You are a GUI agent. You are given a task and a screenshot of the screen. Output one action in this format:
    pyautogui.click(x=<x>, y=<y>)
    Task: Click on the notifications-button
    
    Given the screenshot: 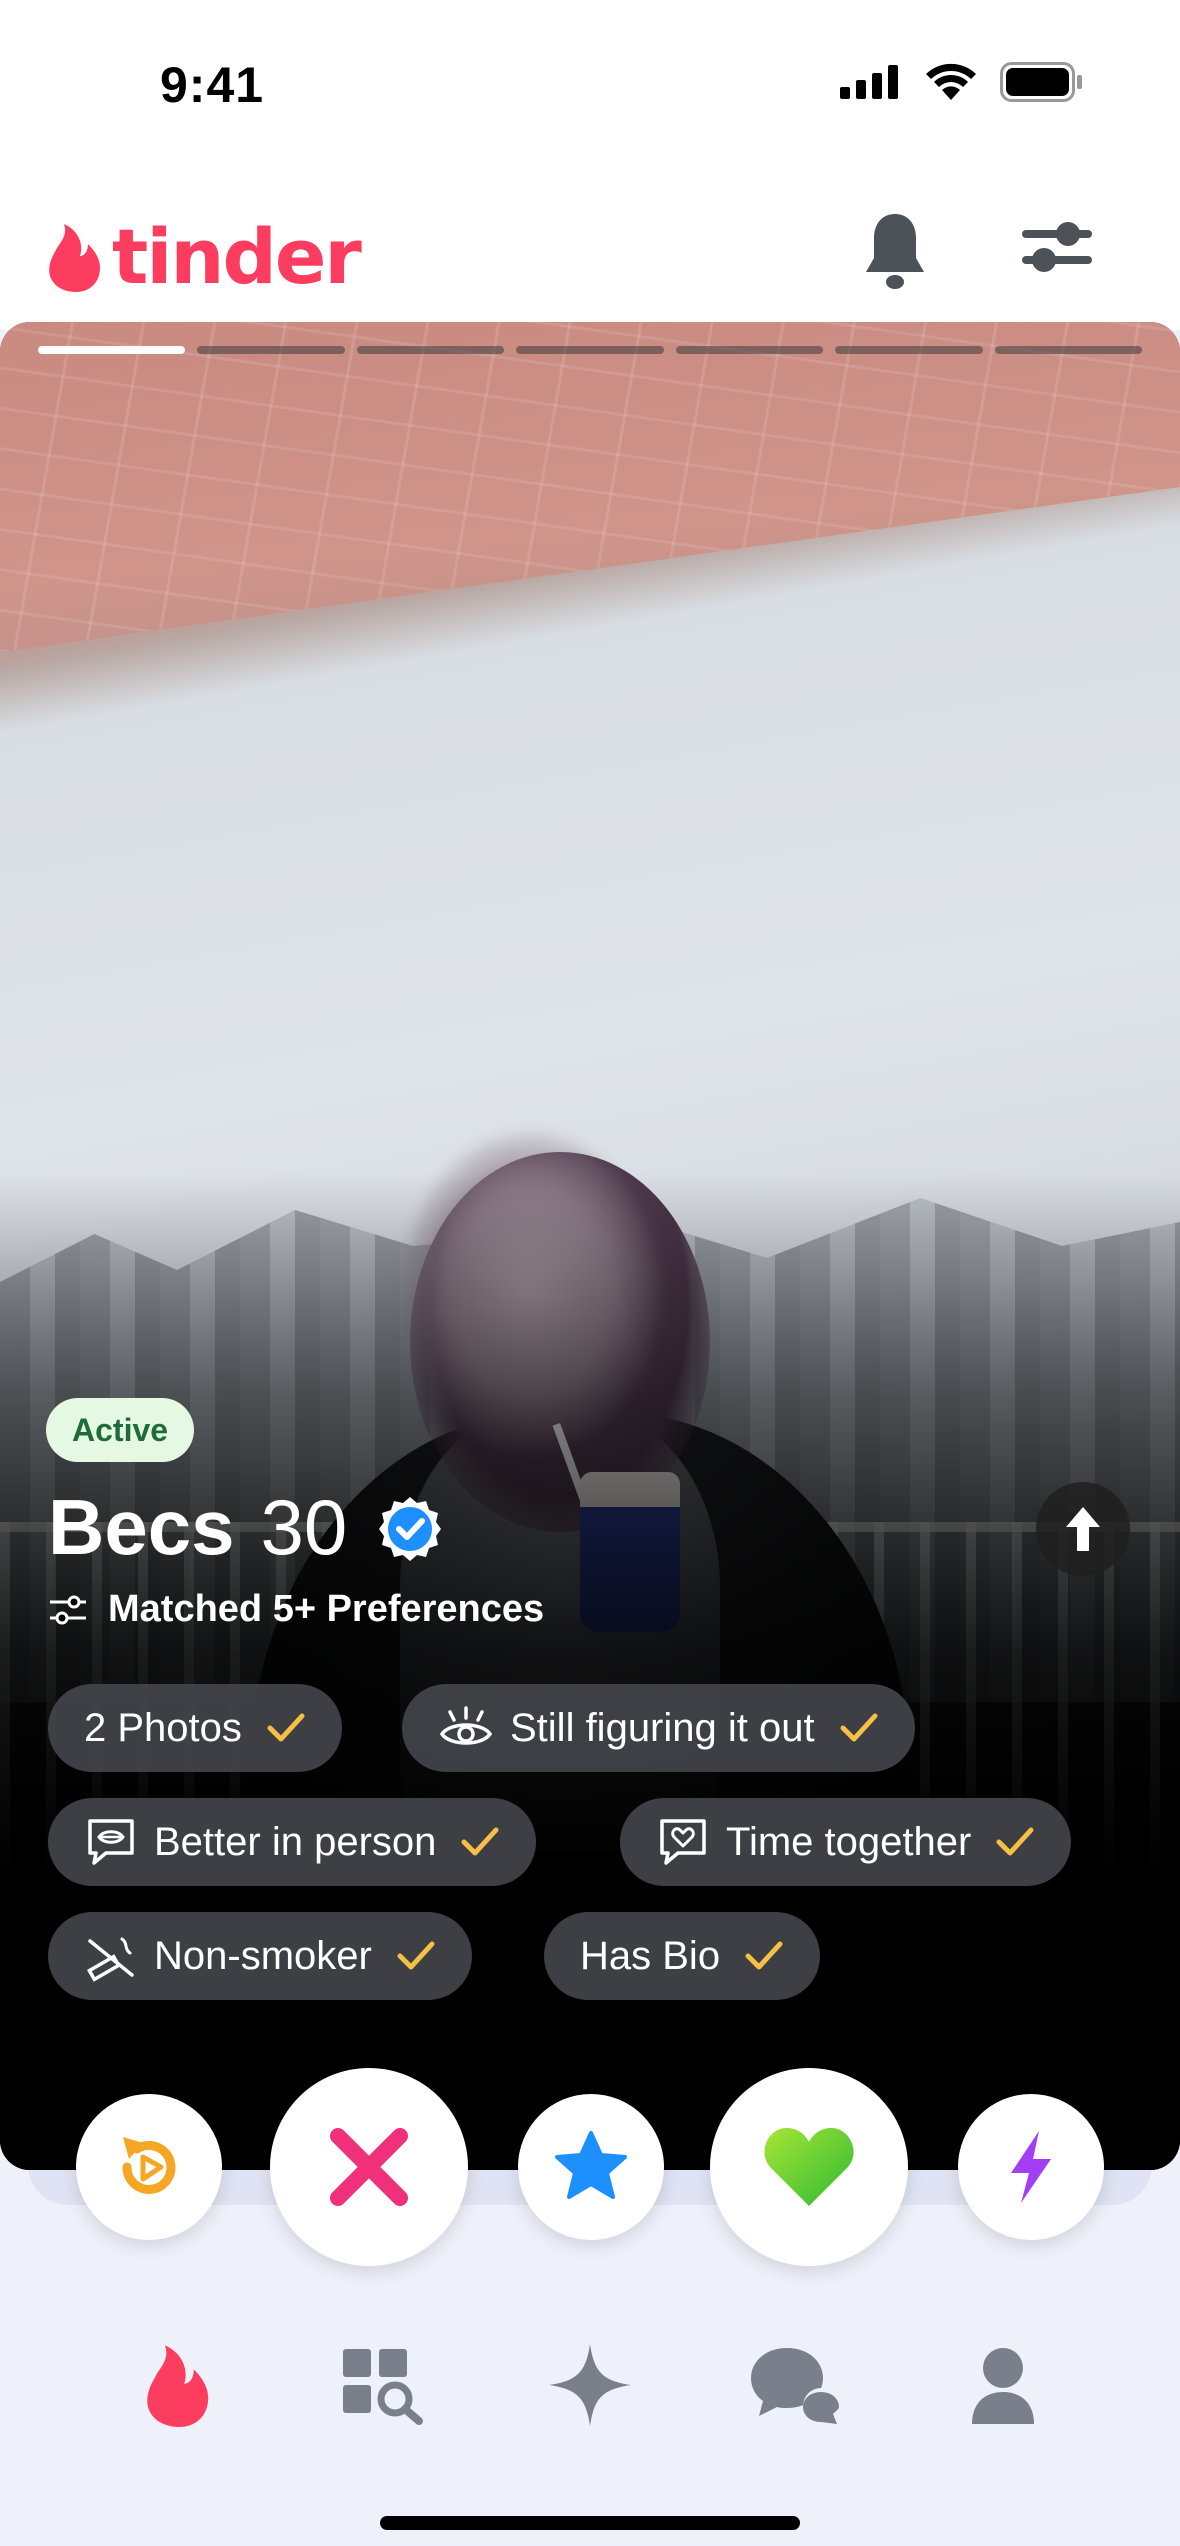 What is the action you would take?
    pyautogui.click(x=895, y=253)
    